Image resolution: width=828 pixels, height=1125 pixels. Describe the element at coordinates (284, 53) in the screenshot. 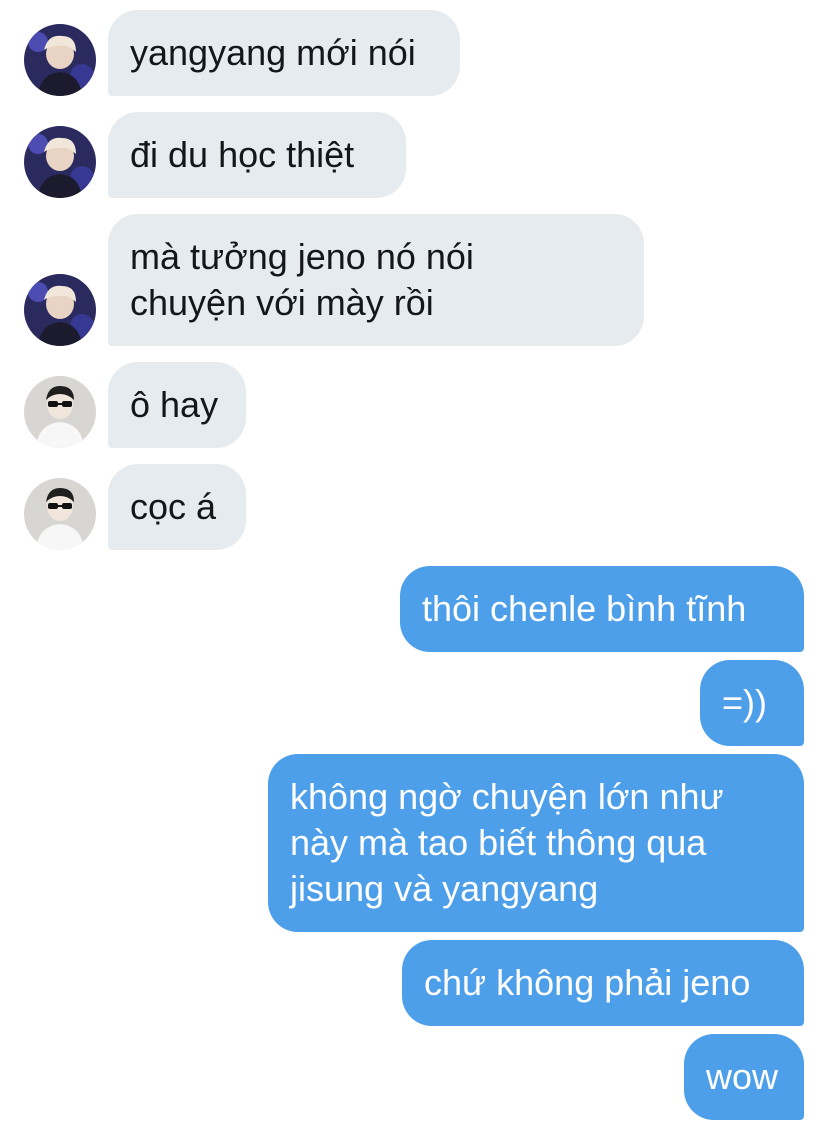

I see `message-bubble: yangyang mới nói` at that location.